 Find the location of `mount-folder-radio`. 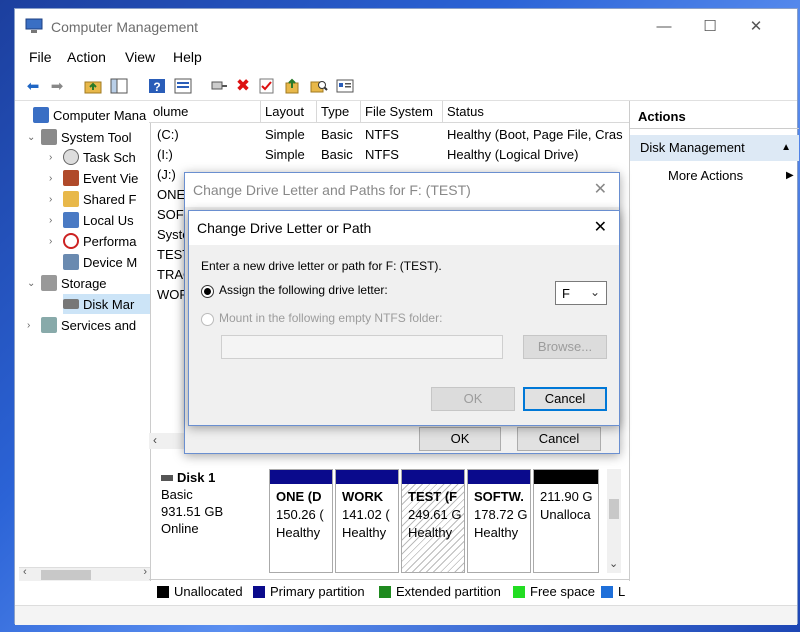

mount-folder-radio is located at coordinates (207, 319).